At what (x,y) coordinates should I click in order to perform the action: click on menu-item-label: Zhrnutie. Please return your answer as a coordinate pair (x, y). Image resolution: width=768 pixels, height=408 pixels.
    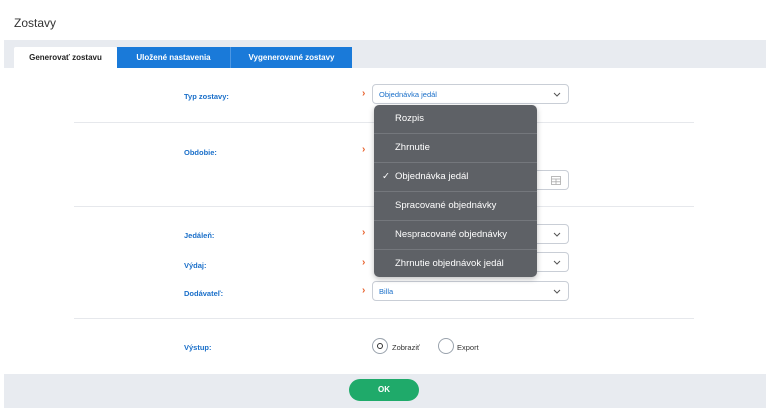
    Looking at the image, I should click on (412, 147).